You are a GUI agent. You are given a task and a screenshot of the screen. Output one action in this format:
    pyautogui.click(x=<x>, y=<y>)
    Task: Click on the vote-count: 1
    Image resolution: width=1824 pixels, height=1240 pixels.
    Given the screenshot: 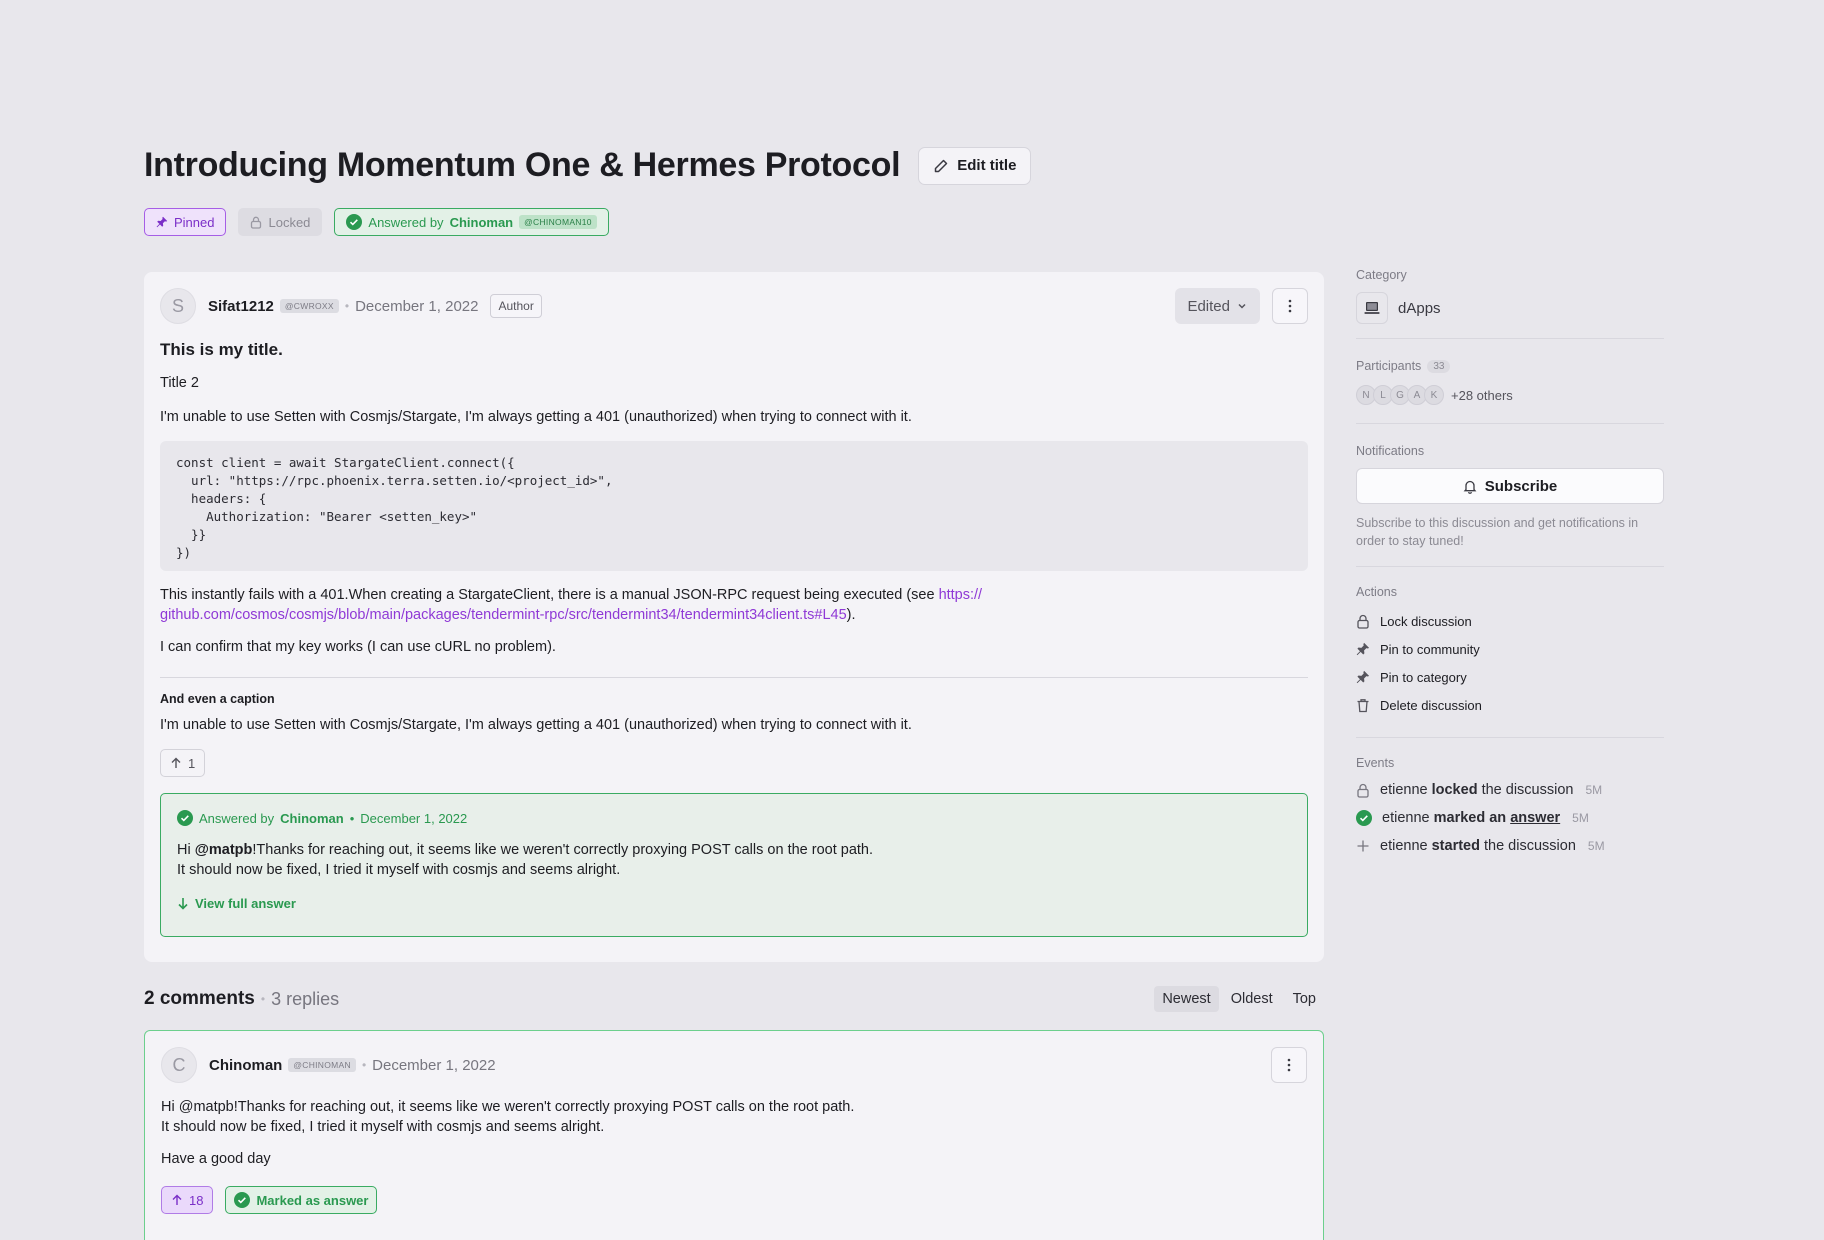 What is the action you would take?
    pyautogui.click(x=192, y=763)
    